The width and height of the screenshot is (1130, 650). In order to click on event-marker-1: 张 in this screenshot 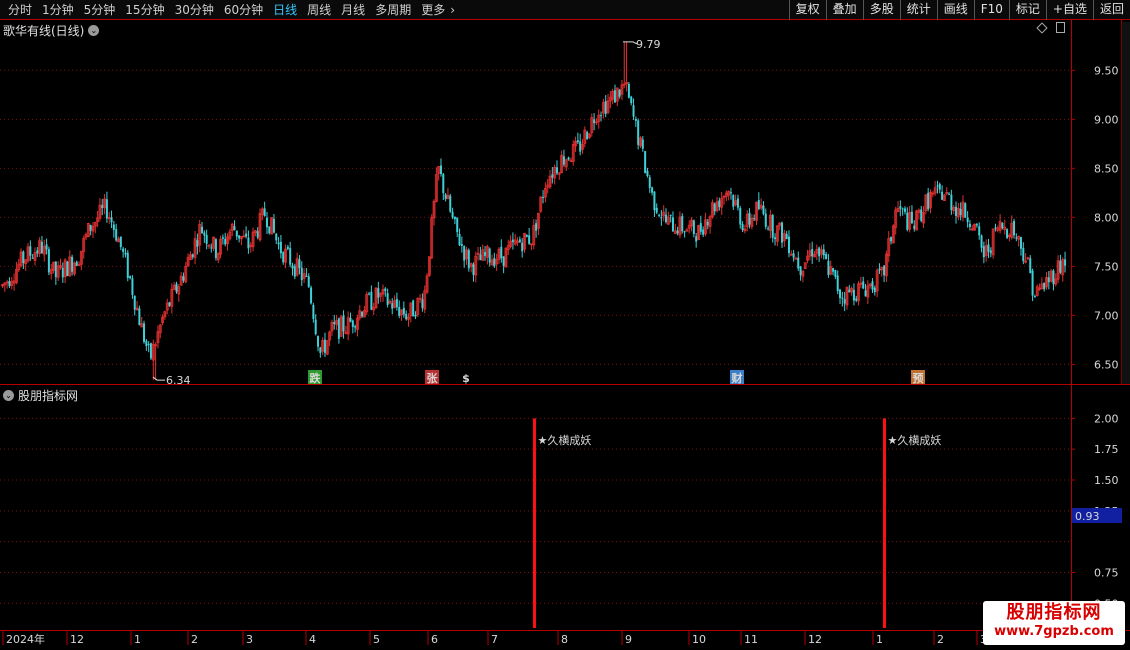, I will do `click(433, 378)`.